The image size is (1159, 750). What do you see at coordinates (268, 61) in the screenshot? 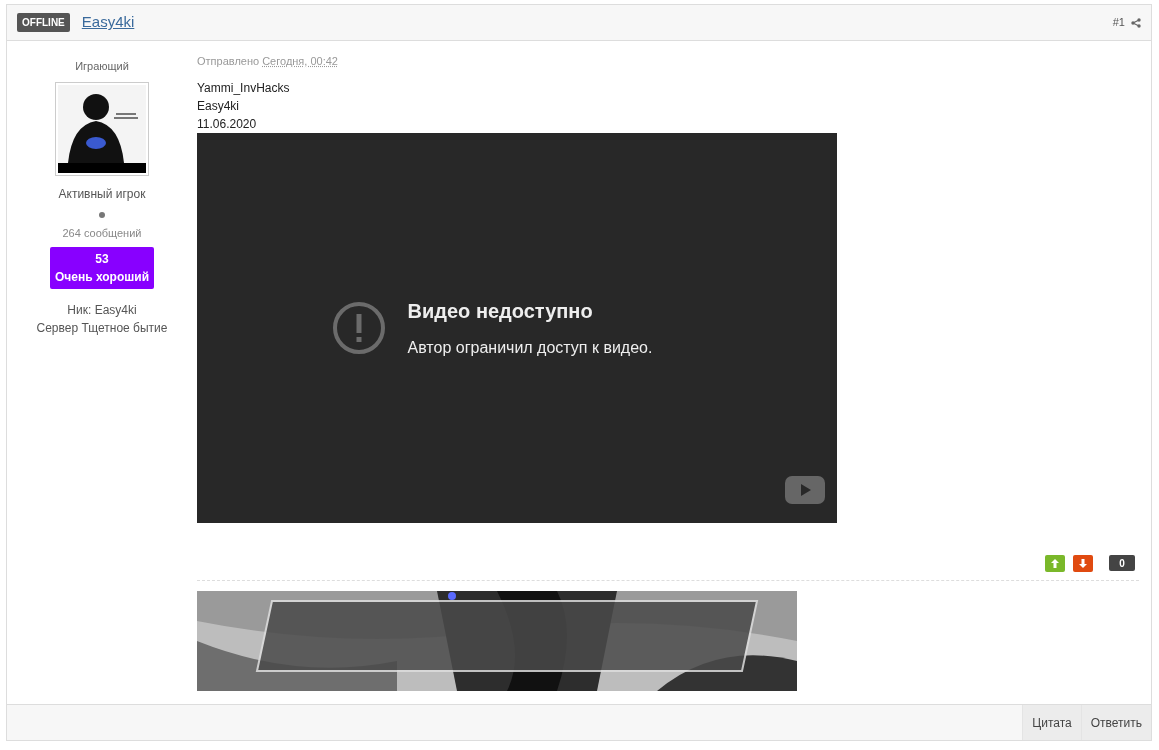
I see `post-date: Отправлено Сегодня, 00:42` at bounding box center [268, 61].